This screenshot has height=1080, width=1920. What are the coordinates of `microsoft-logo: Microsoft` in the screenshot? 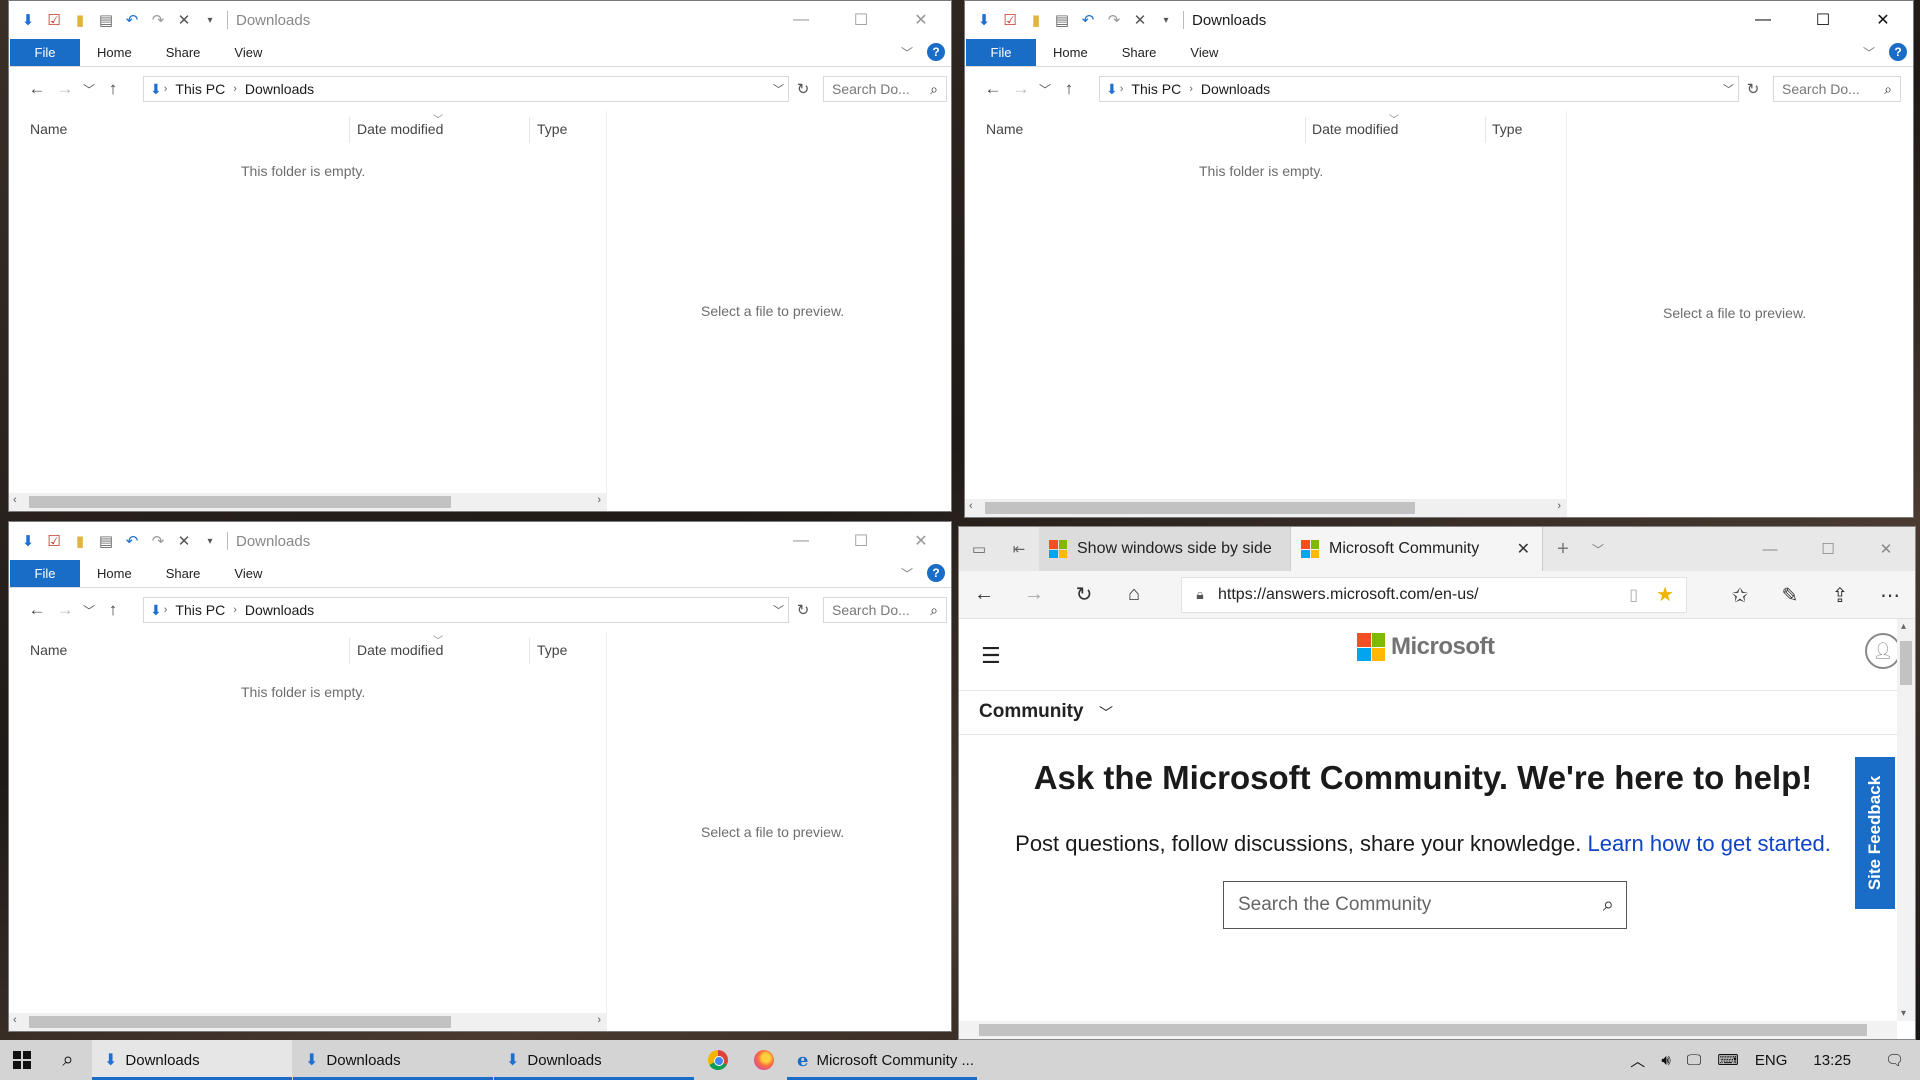 It's located at (1426, 647).